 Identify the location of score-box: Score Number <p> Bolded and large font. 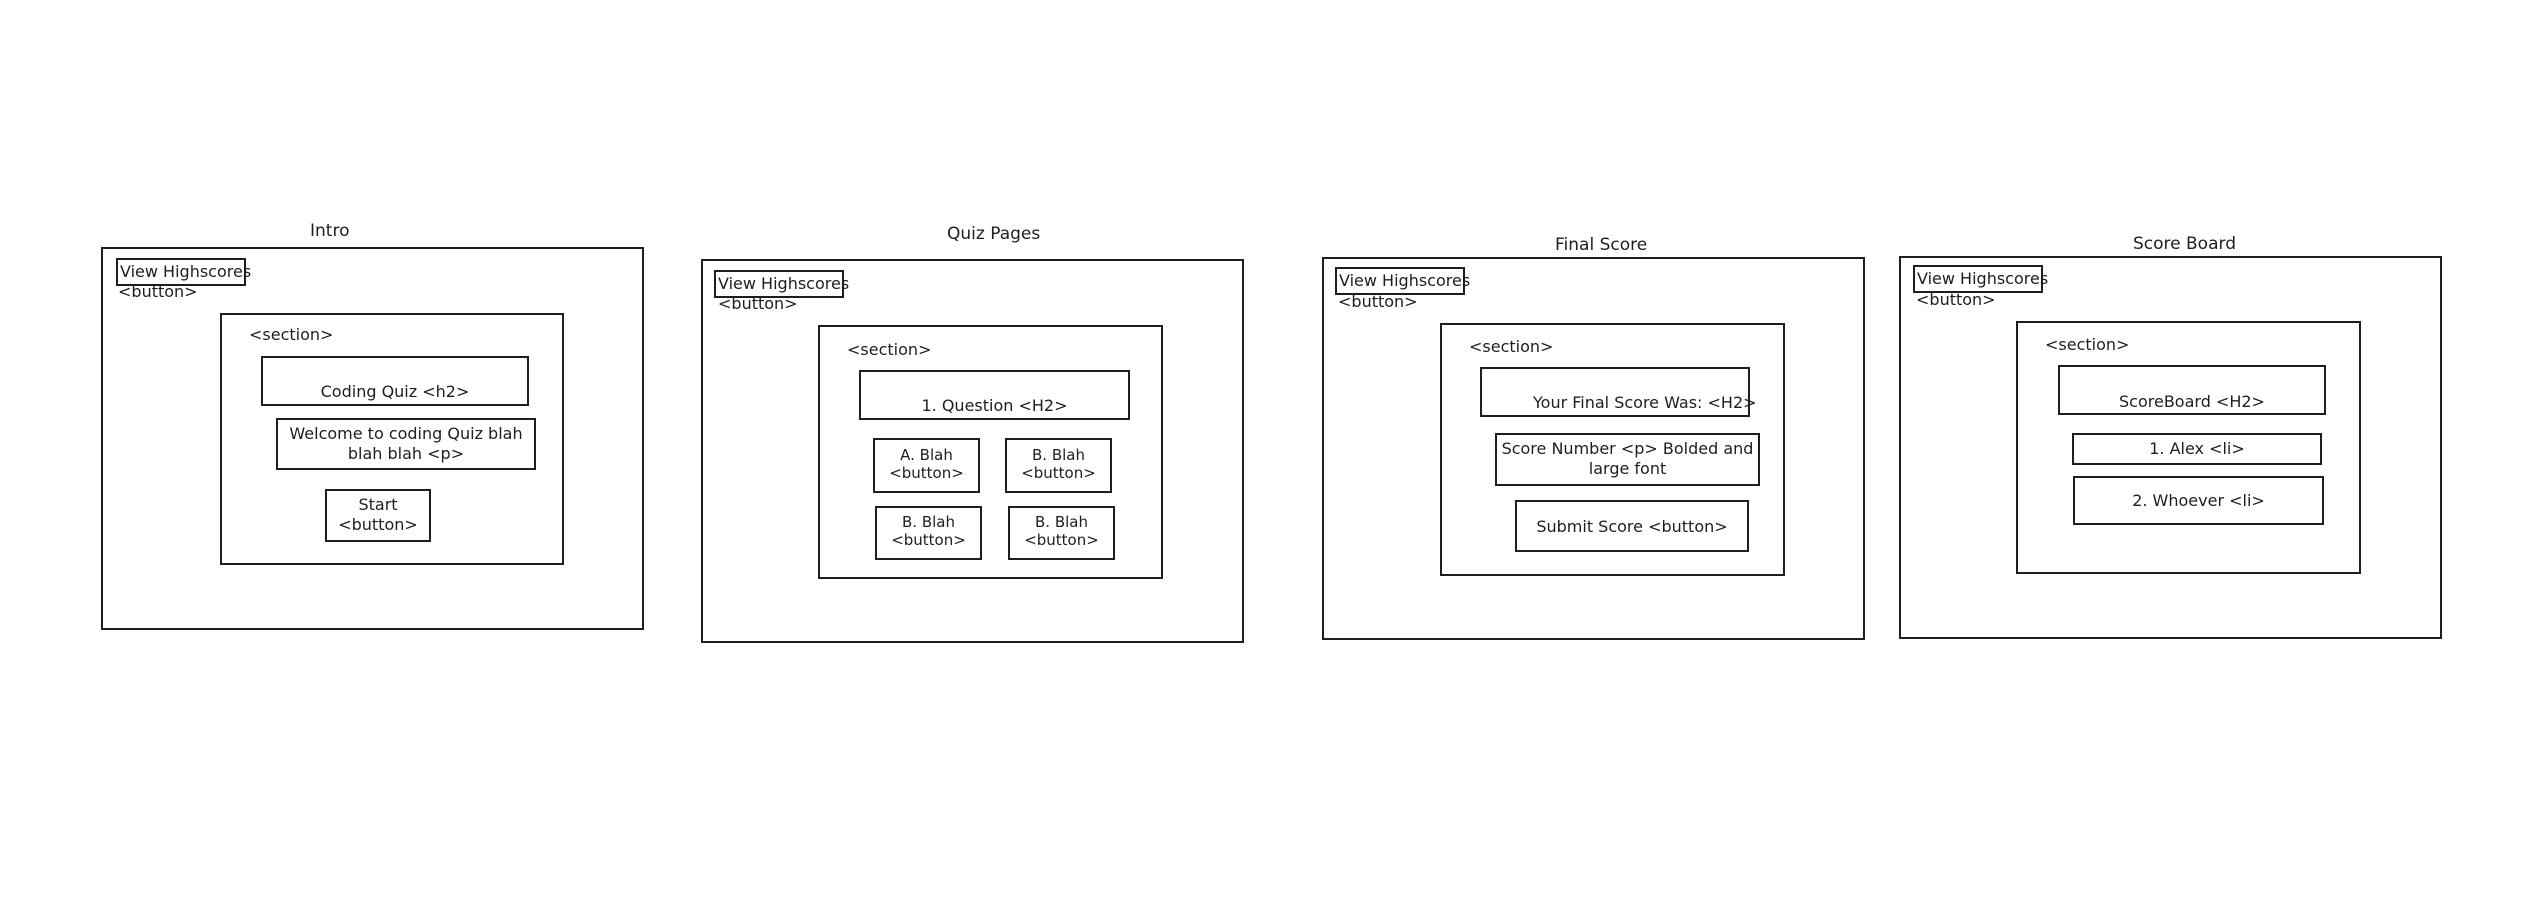
(1627, 459).